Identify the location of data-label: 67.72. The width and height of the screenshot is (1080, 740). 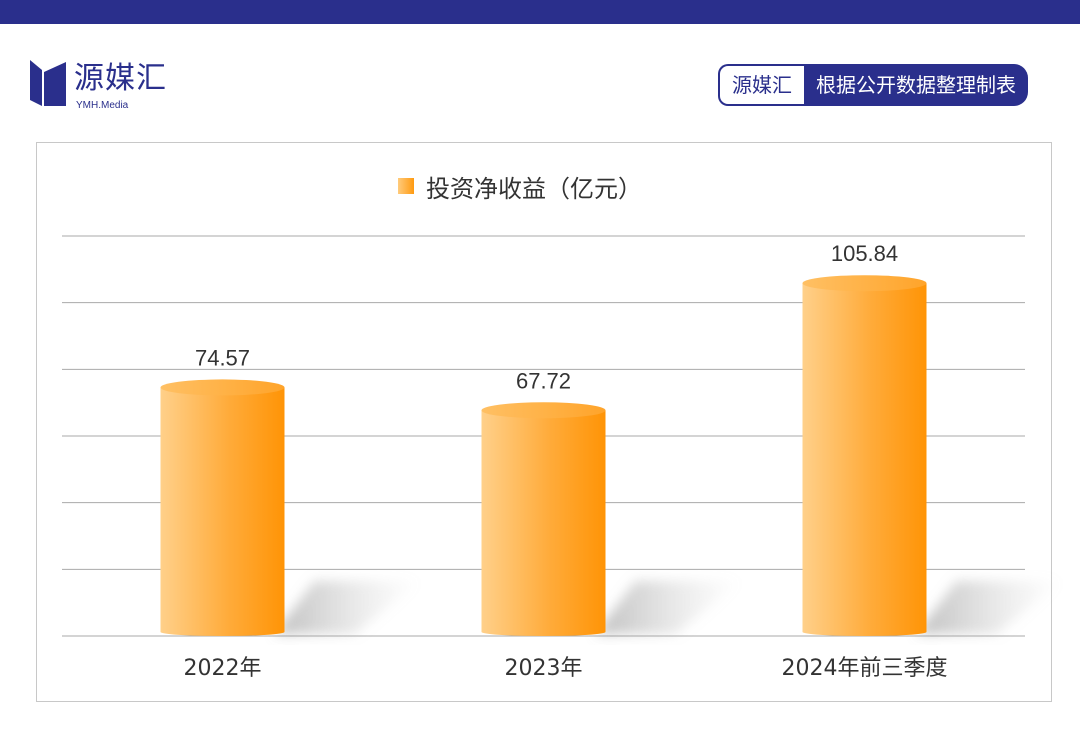
(543, 380).